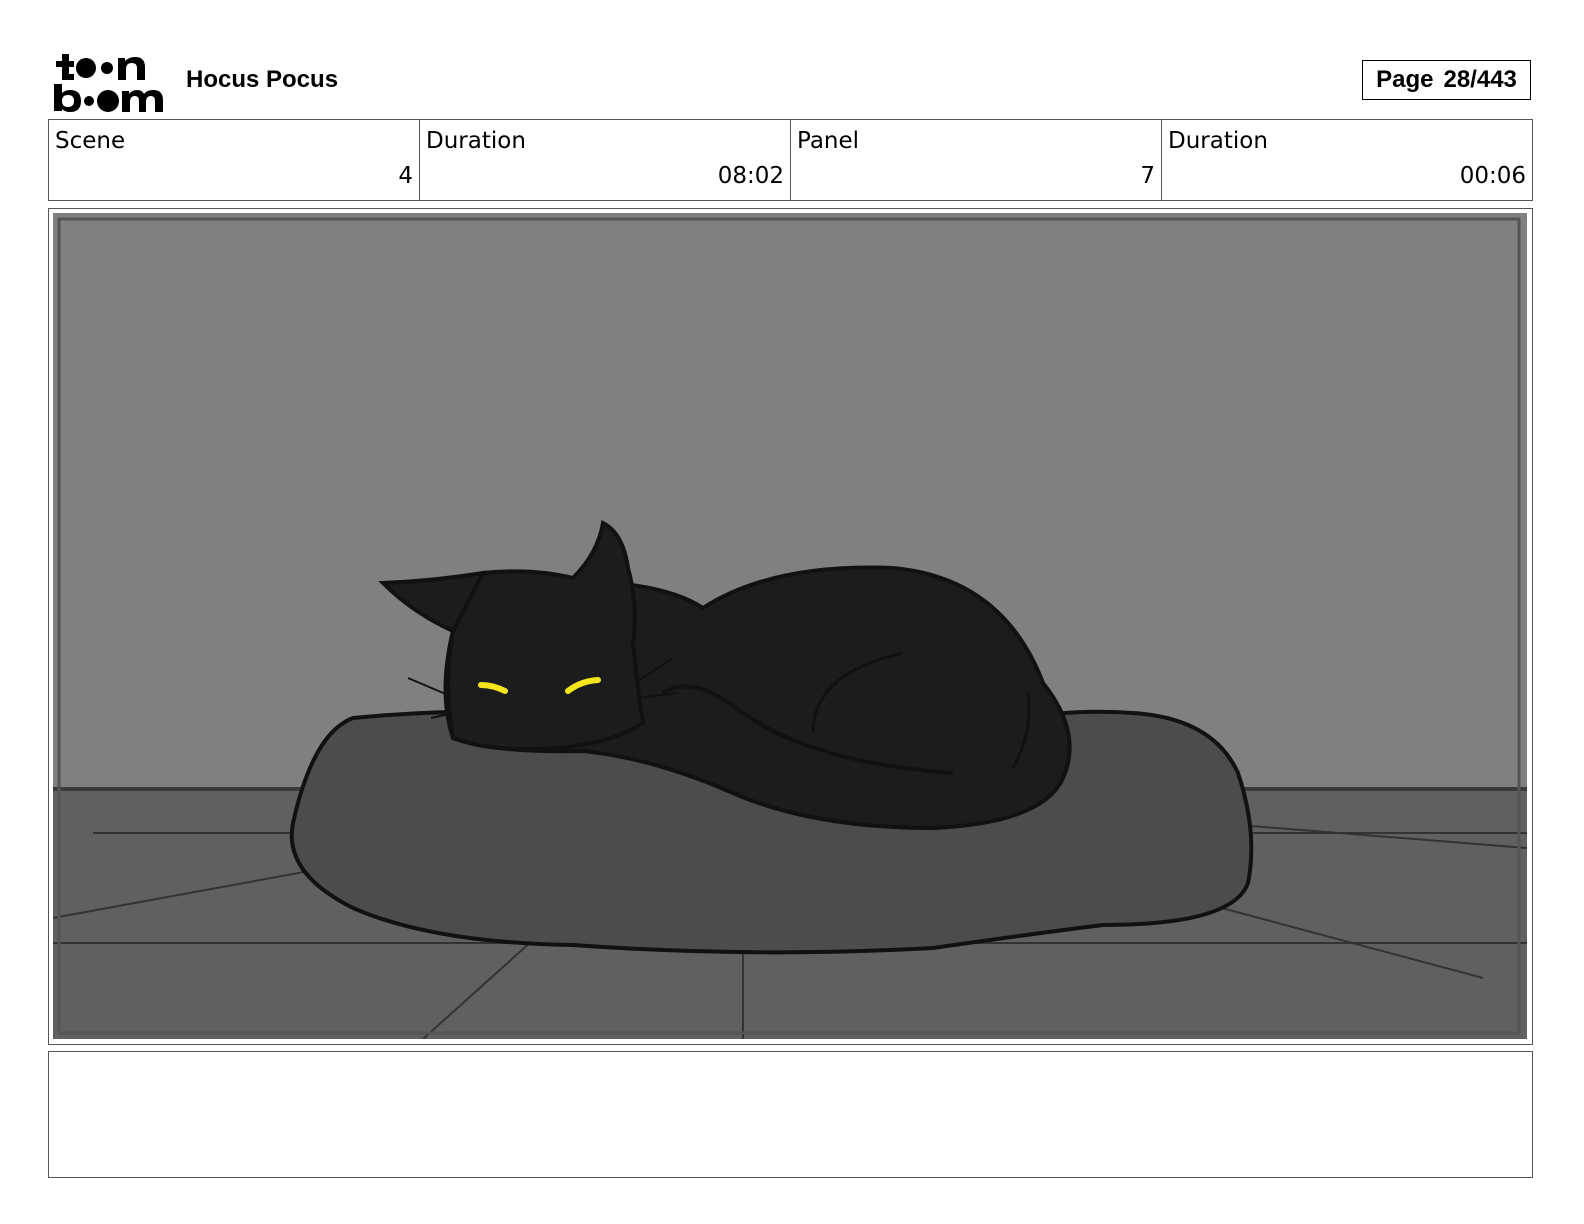 The height and width of the screenshot is (1224, 1584). Describe the element at coordinates (234, 160) in the screenshot. I see `scene-cell: Scene 4` at that location.